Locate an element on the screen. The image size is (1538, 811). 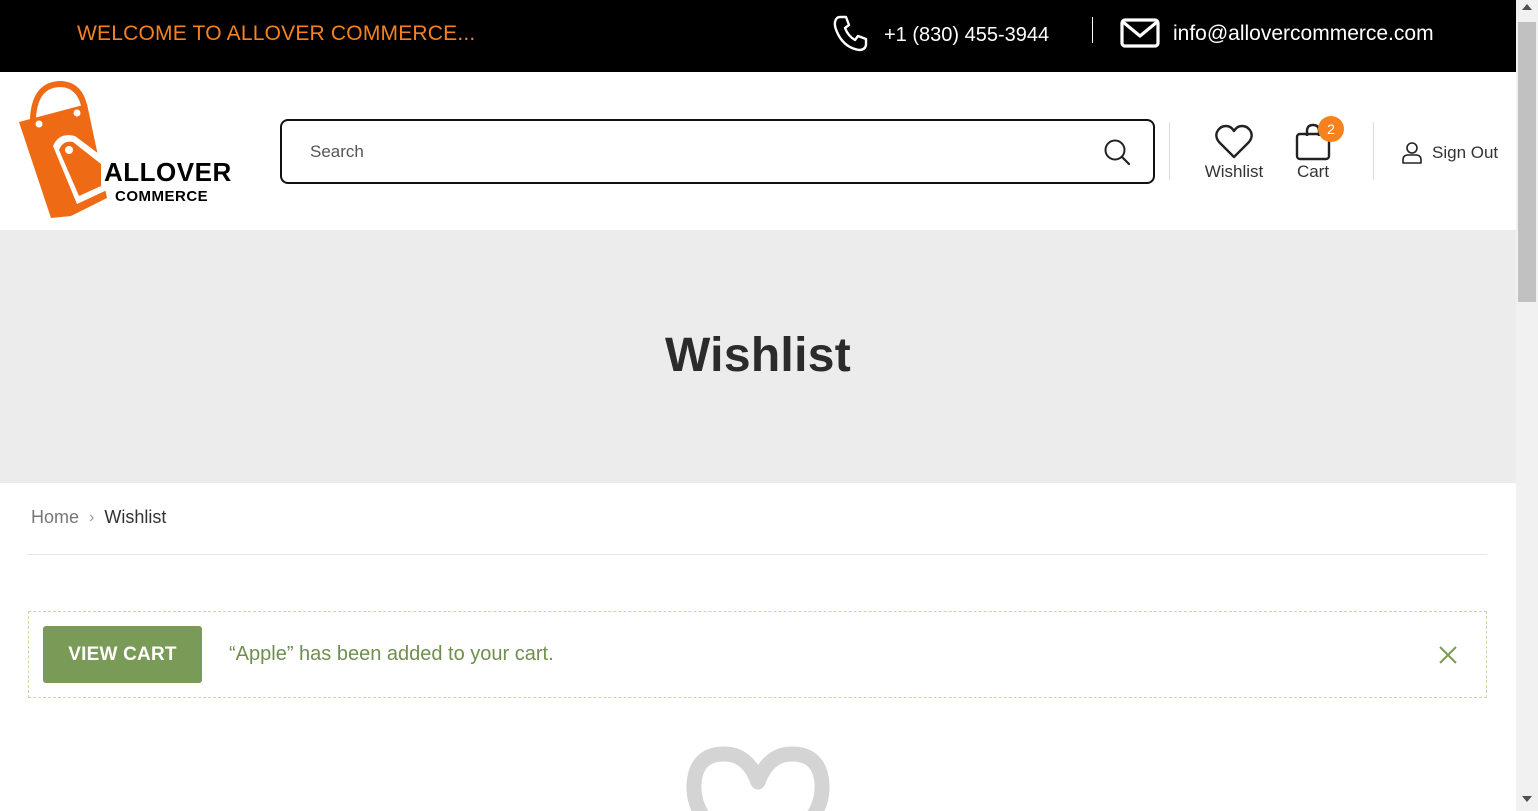
cart-label: Cart is located at coordinates (1313, 171).